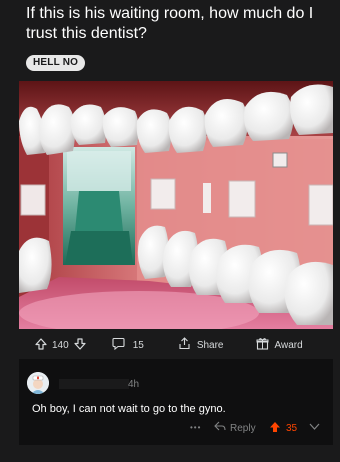  Describe the element at coordinates (176, 430) in the screenshot. I see `comment-action-bar: ••• Reply 35` at that location.